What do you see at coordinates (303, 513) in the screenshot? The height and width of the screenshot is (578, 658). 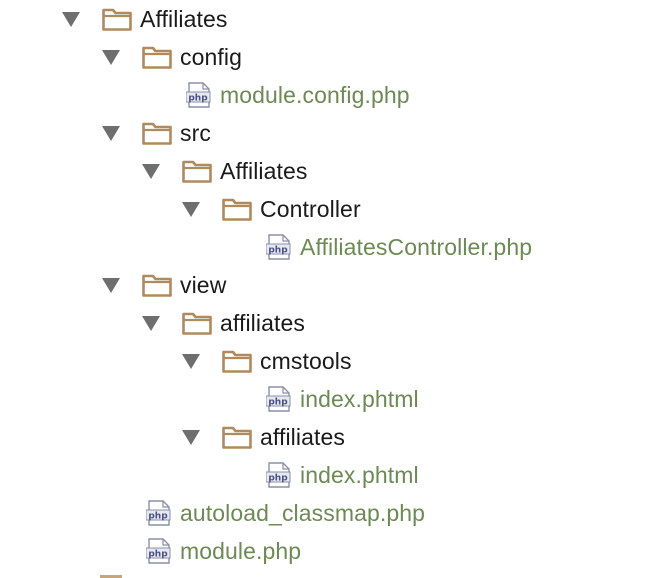 I see `file-name: autoload_classmap.php` at bounding box center [303, 513].